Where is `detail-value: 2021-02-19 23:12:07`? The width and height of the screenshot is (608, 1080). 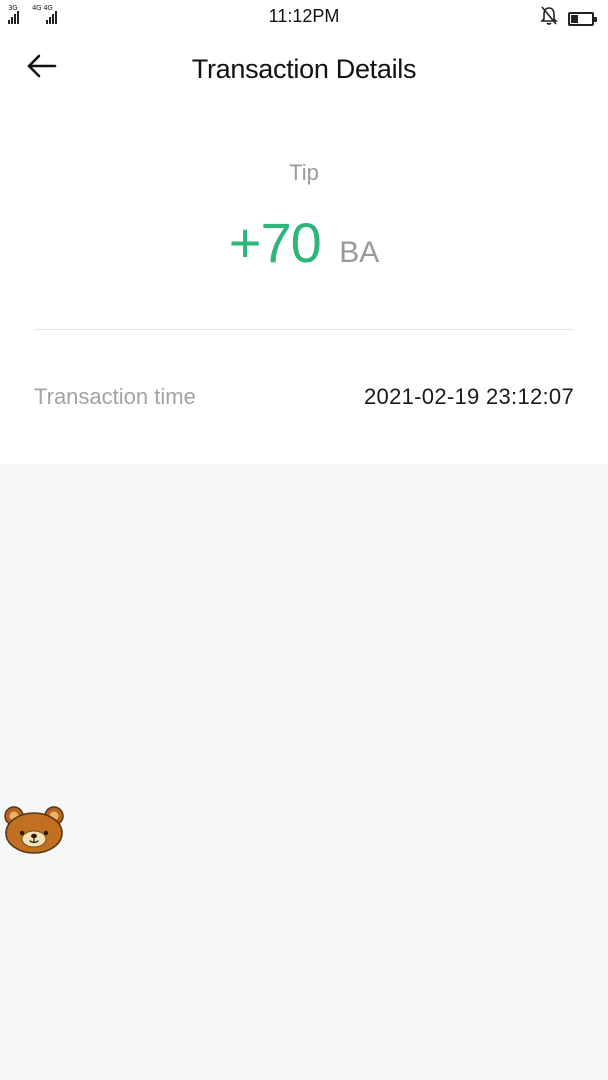
detail-value: 2021-02-19 23:12:07 is located at coordinates (469, 396).